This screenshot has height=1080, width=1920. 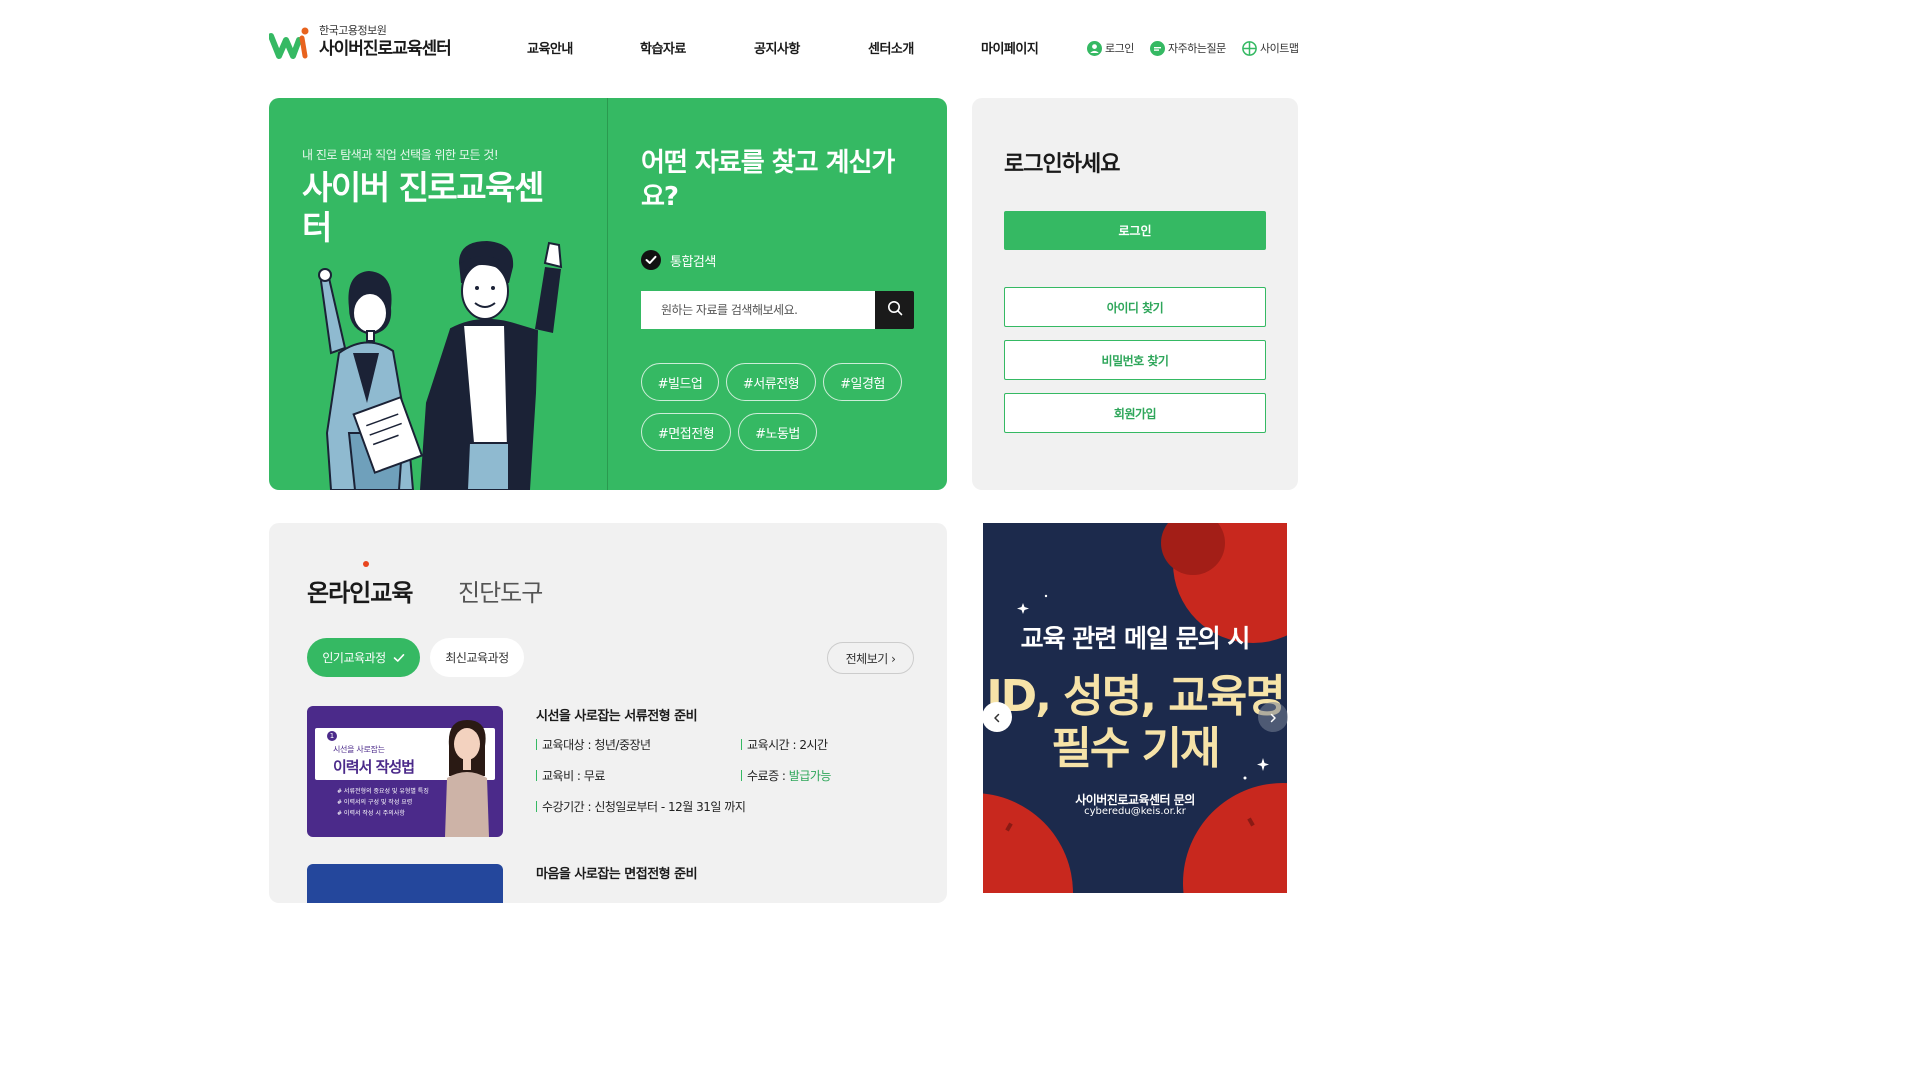 What do you see at coordinates (353, 30) in the screenshot?
I see `logo-subtitle: 한국고용정보원` at bounding box center [353, 30].